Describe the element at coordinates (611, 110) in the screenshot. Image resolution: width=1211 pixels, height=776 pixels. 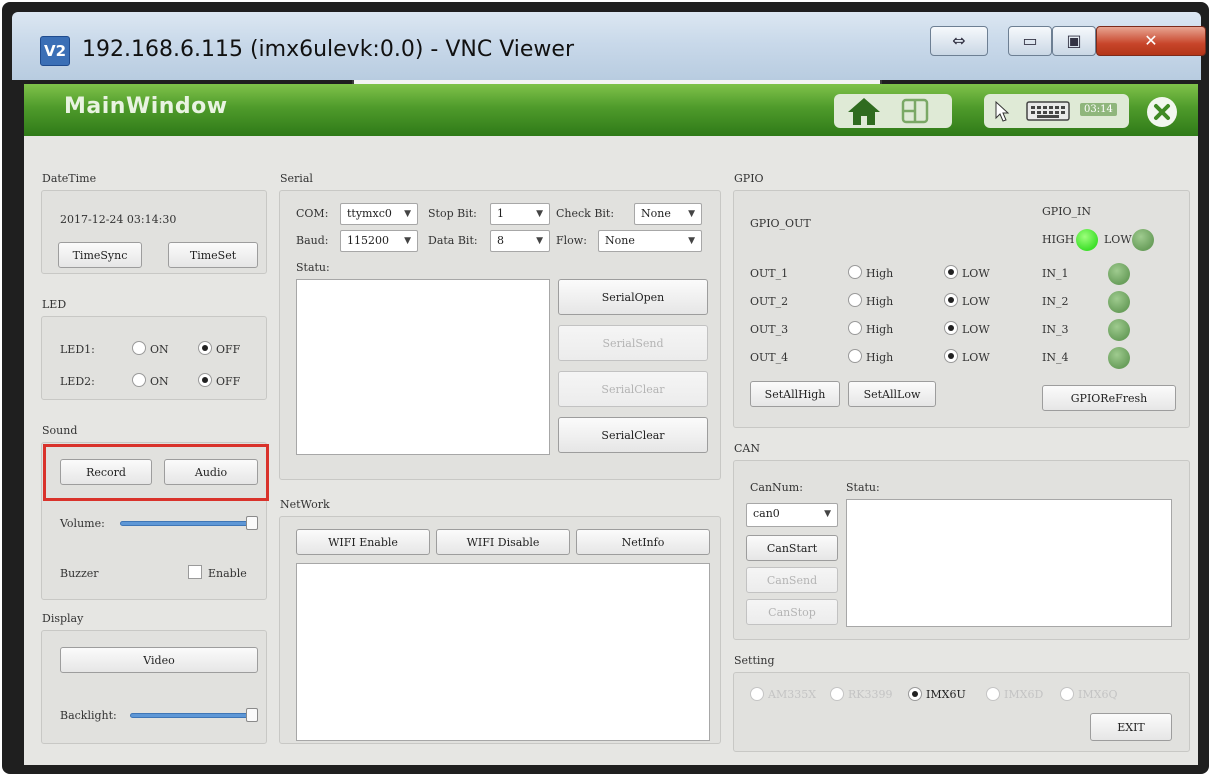
I see `app-header: MainWindow 03:14` at that location.